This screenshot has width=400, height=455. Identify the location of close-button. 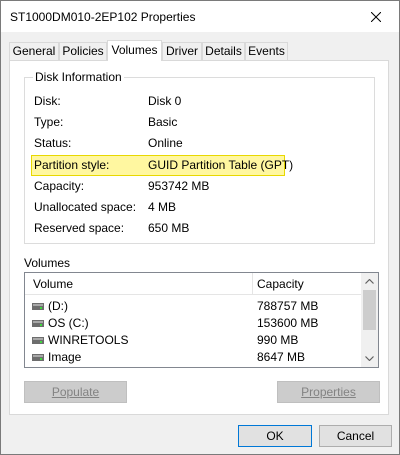
(376, 16).